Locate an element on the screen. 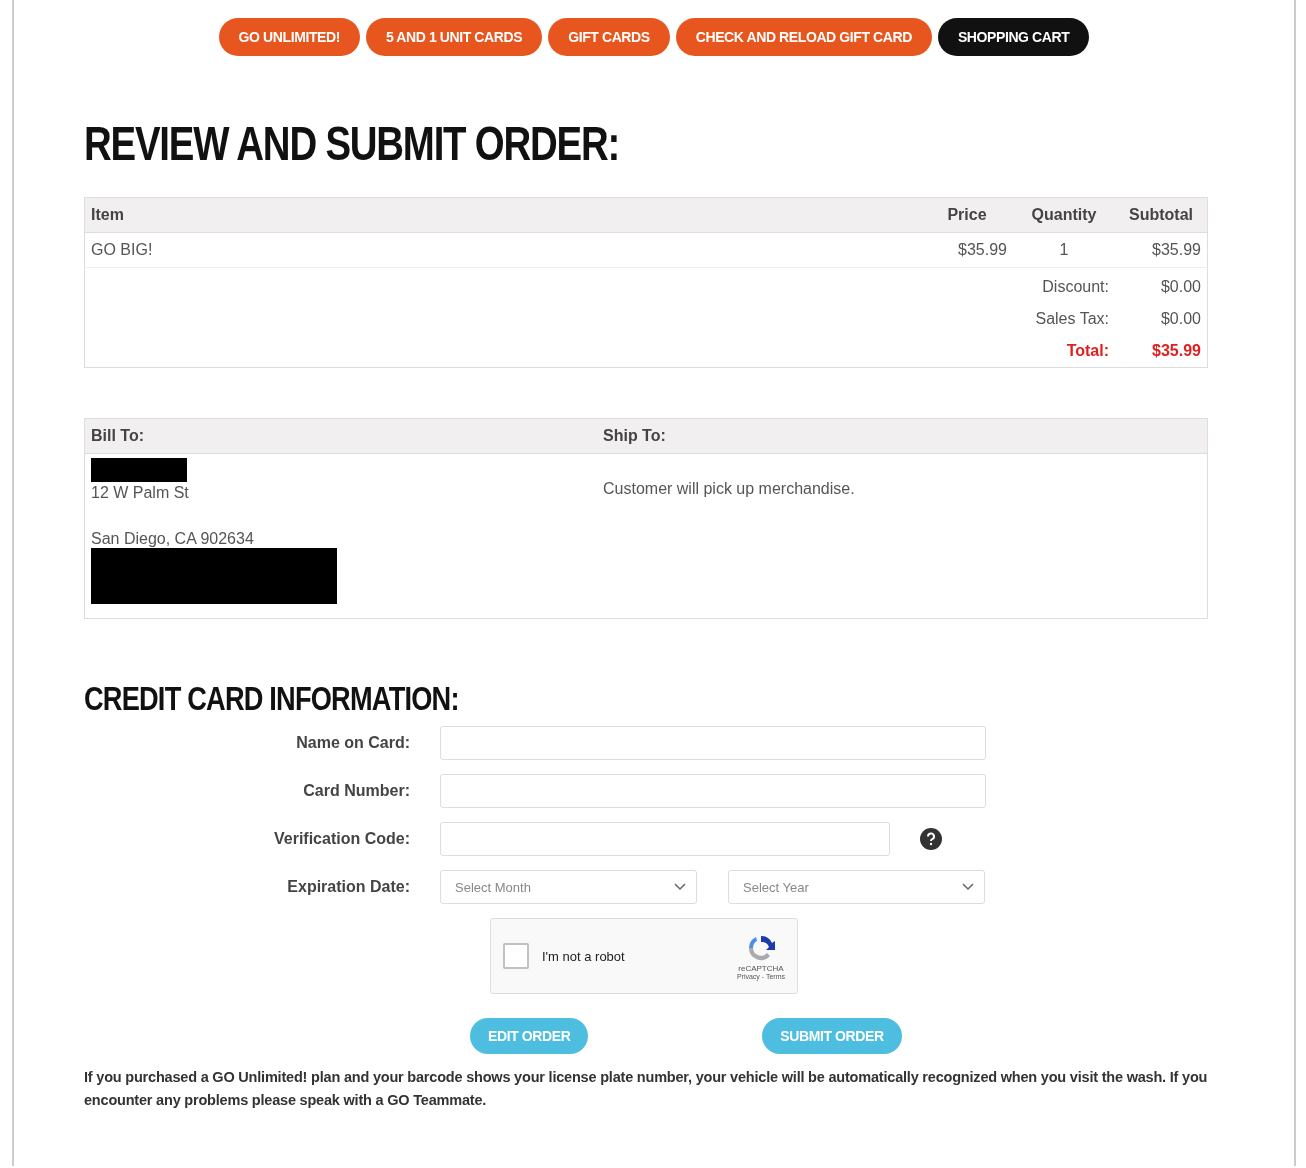 The image size is (1306, 1168). year-dropdown: Select Year is located at coordinates (856, 887).